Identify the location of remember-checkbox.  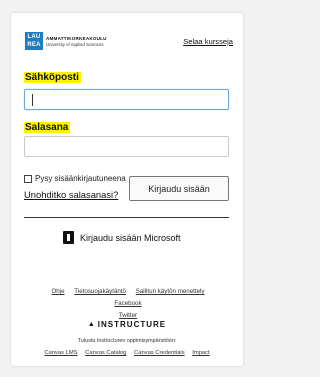
(28, 178).